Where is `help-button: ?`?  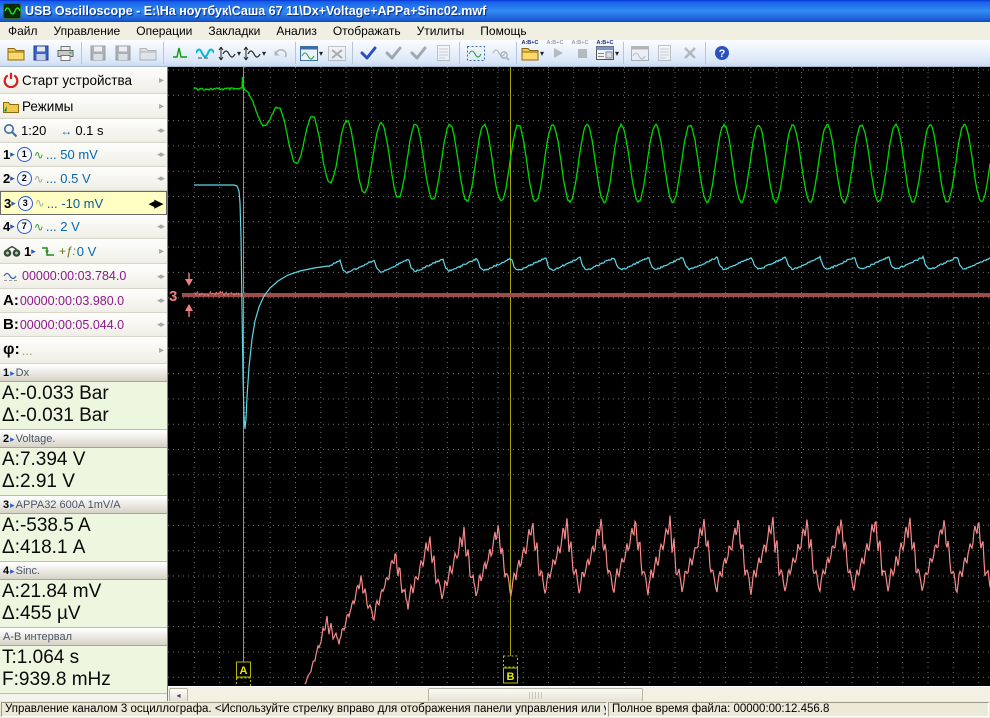 help-button: ? is located at coordinates (722, 53).